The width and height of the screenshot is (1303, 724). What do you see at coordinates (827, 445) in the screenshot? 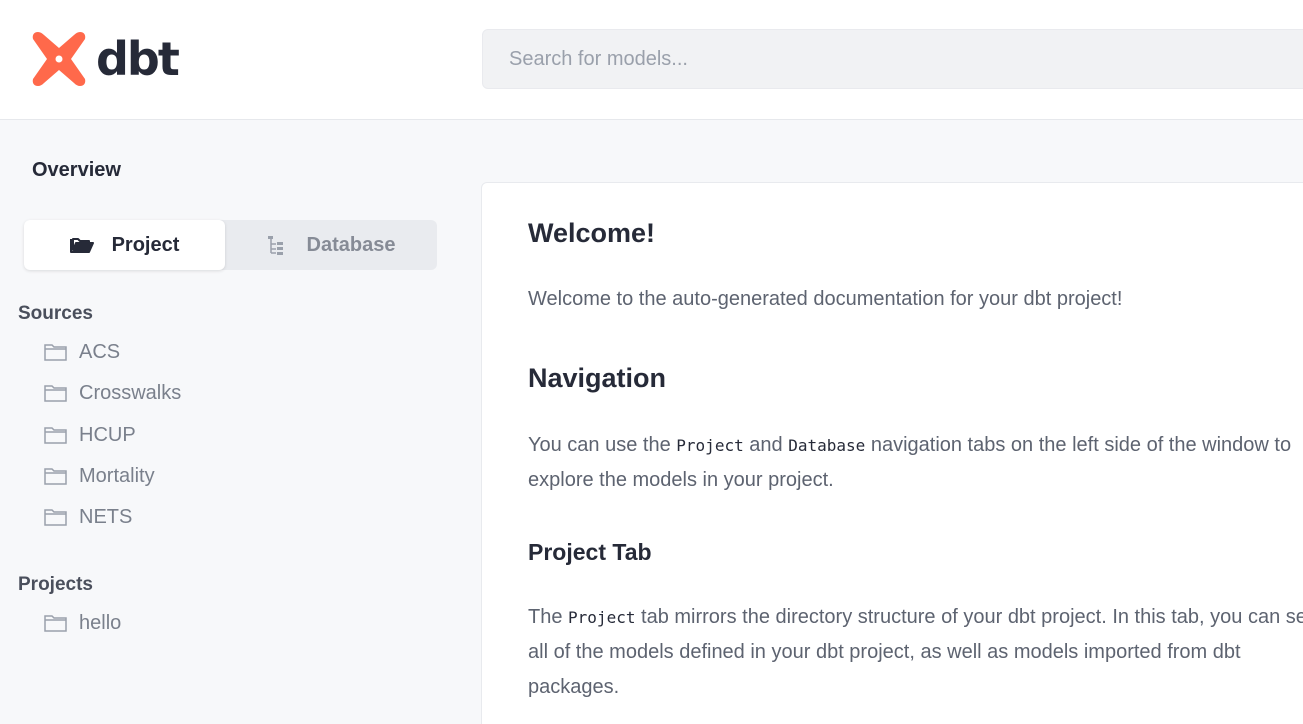
I see `code-database: Database` at bounding box center [827, 445].